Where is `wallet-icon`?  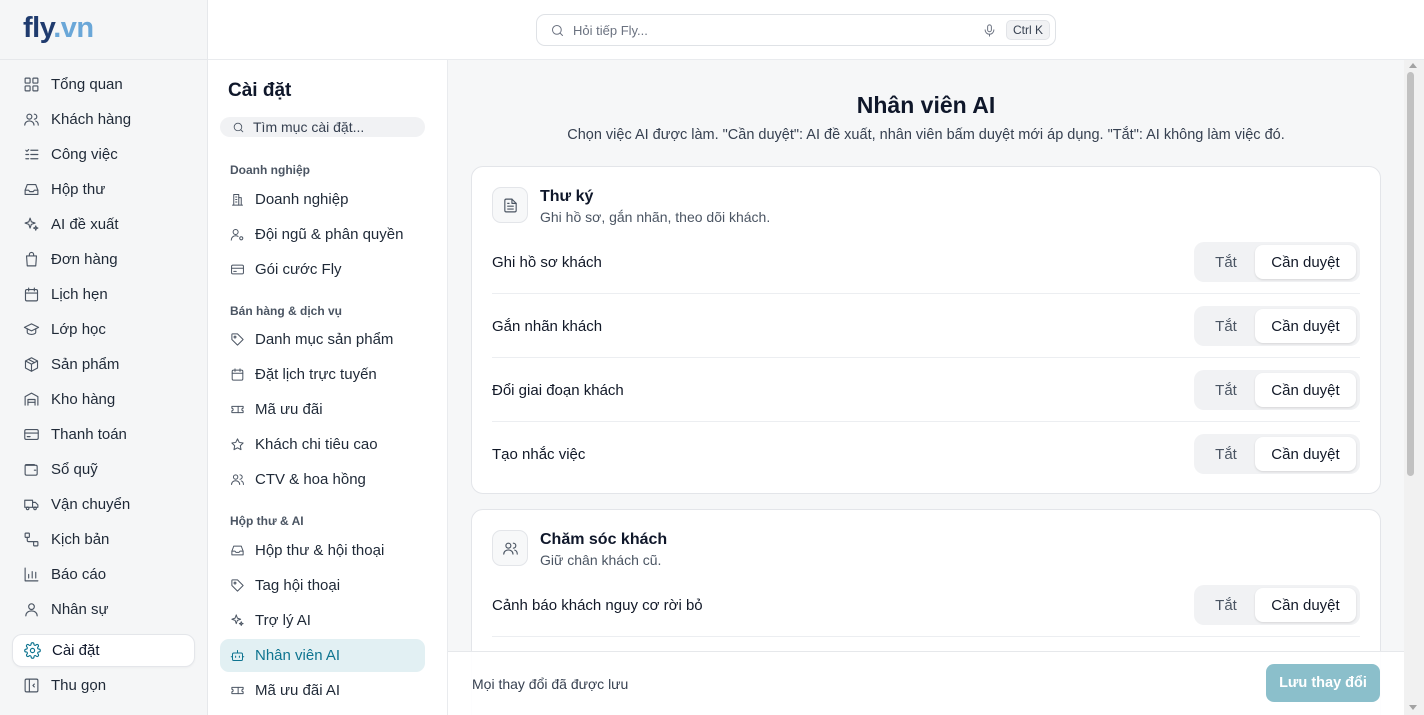
wallet-icon is located at coordinates (31, 469).